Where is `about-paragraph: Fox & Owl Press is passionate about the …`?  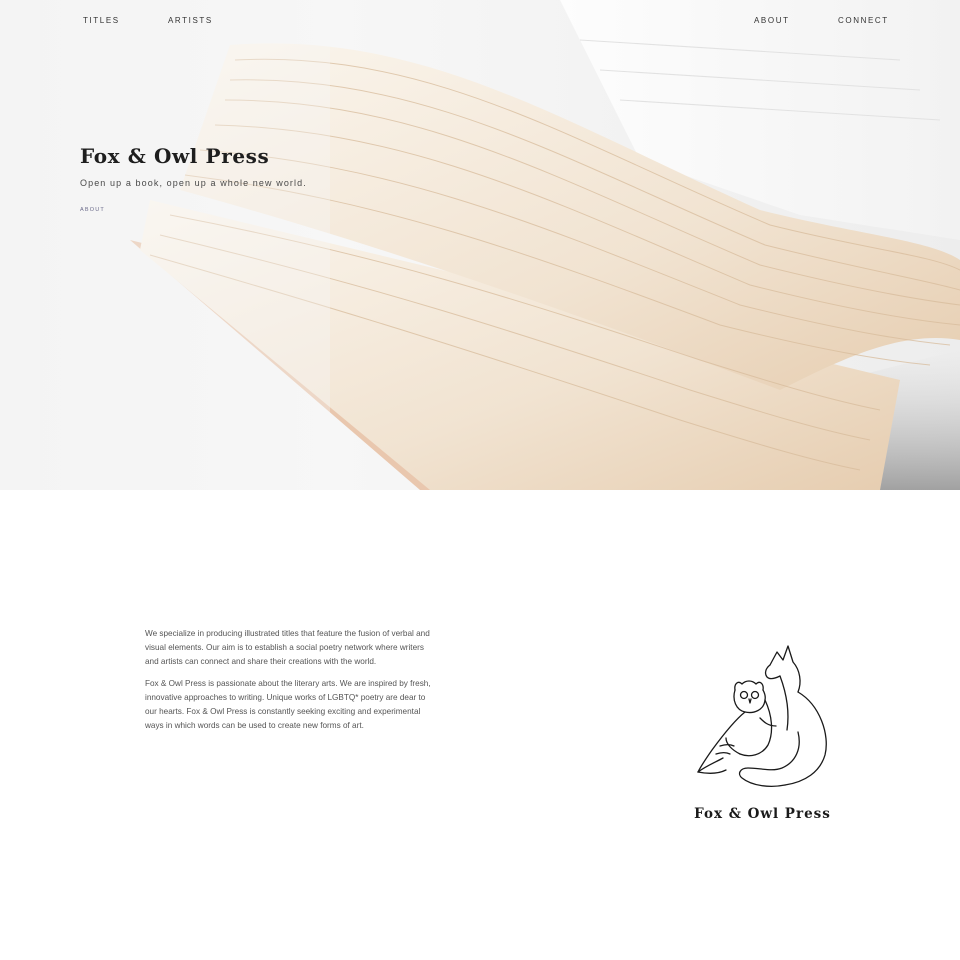 about-paragraph: Fox & Owl Press is passionate about the … is located at coordinates (288, 704).